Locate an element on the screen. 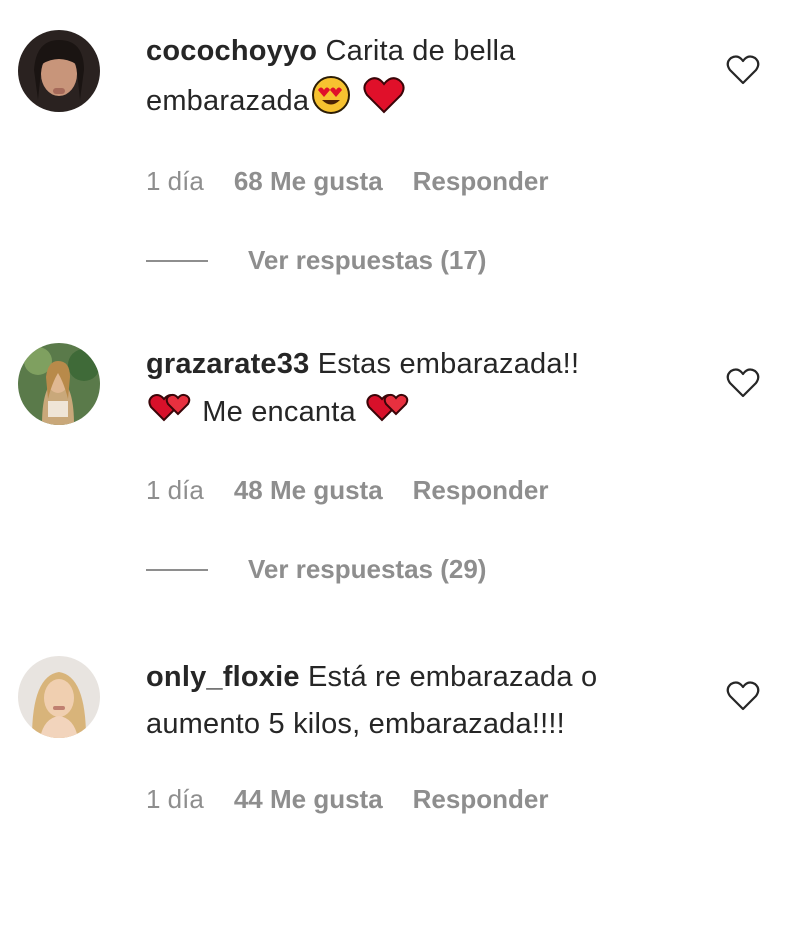  view-replies-button: Ver respuestas (29) is located at coordinates (426, 569).